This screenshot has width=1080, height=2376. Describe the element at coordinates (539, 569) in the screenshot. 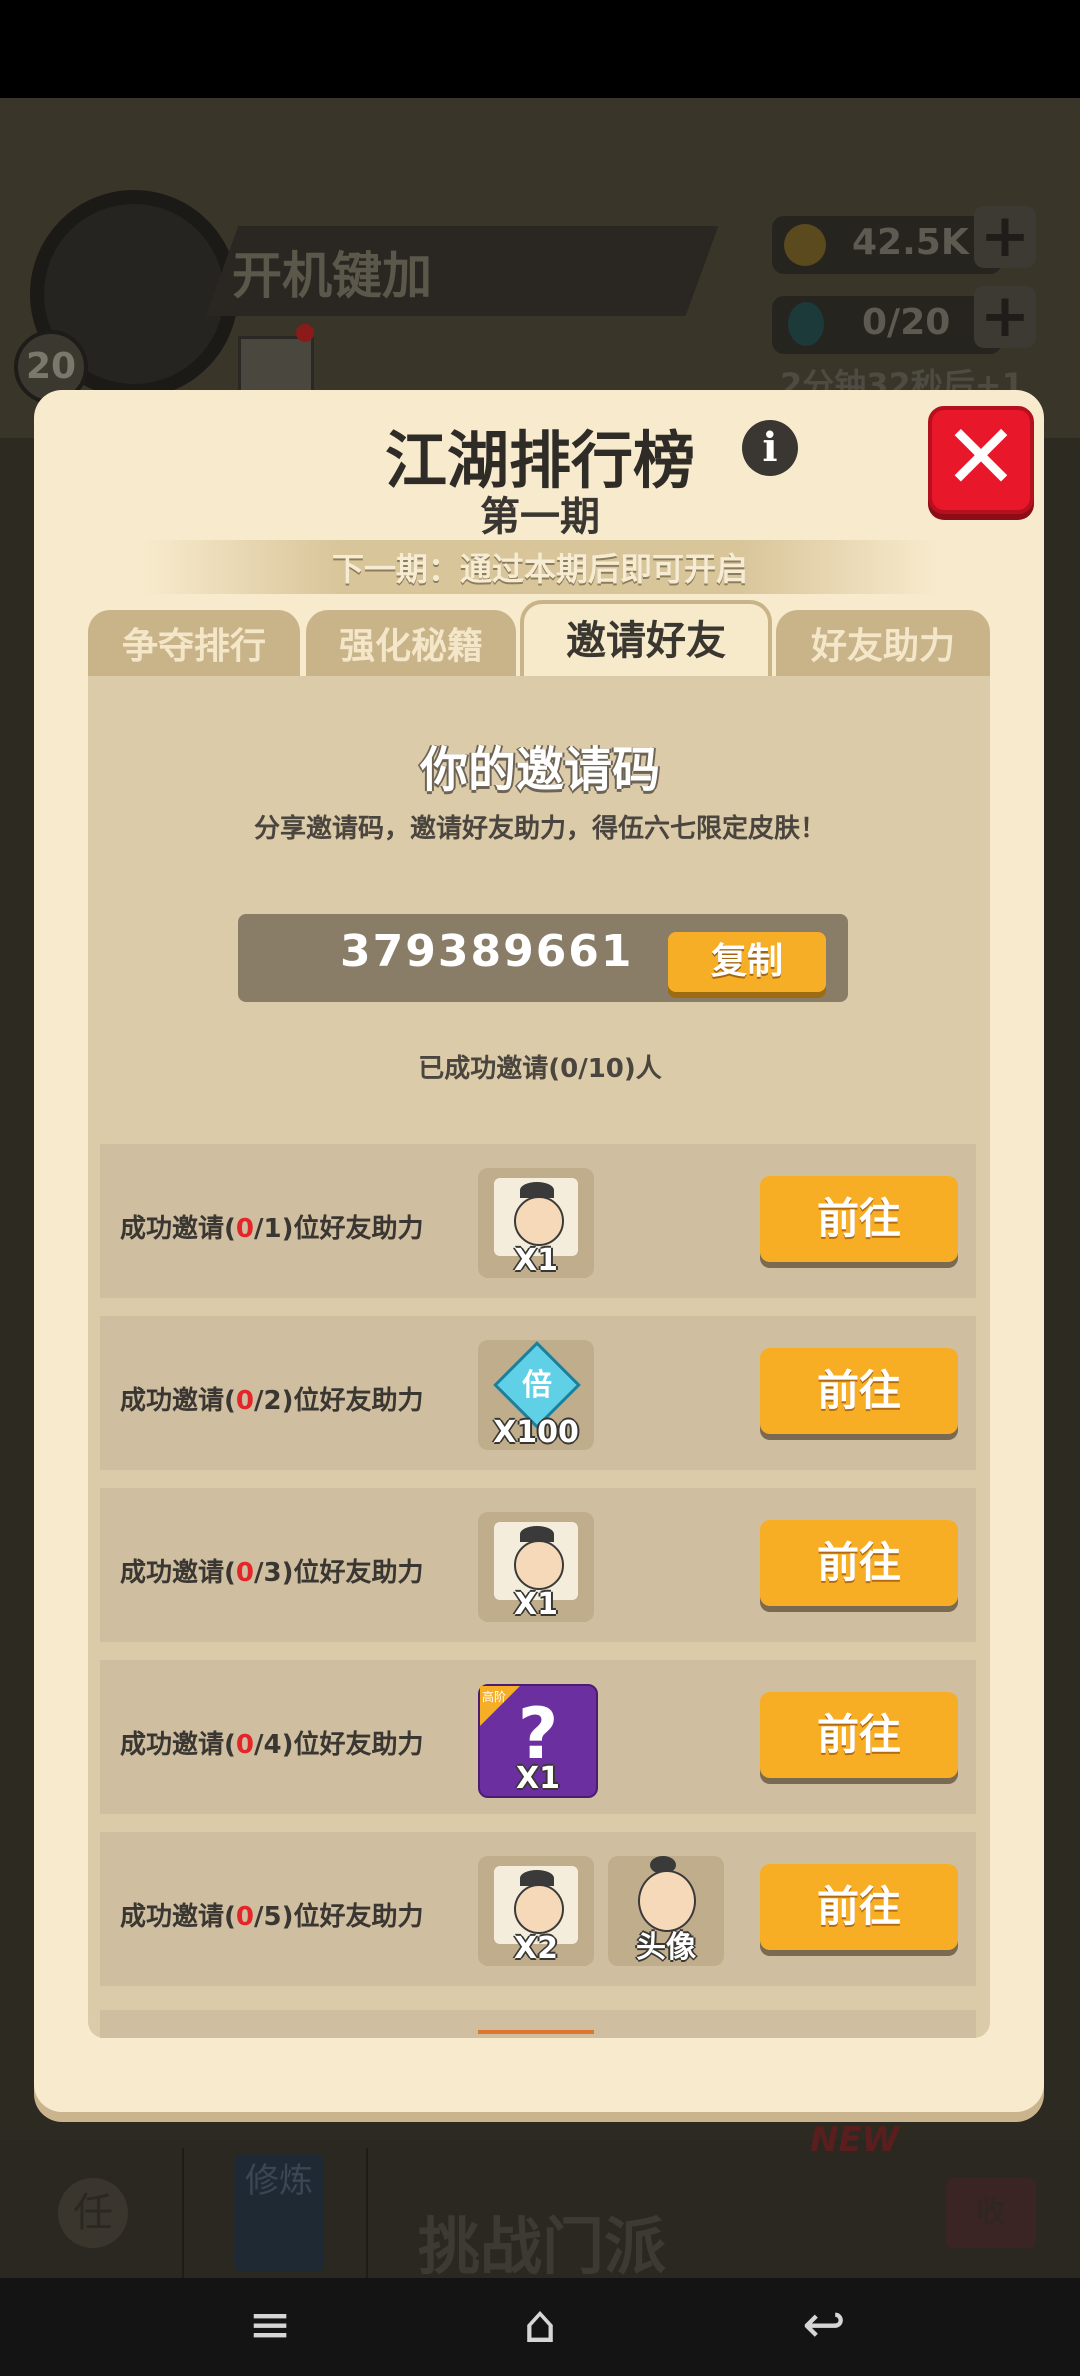

I see `next-period-text: 下一期：通过本期后即可开启` at that location.